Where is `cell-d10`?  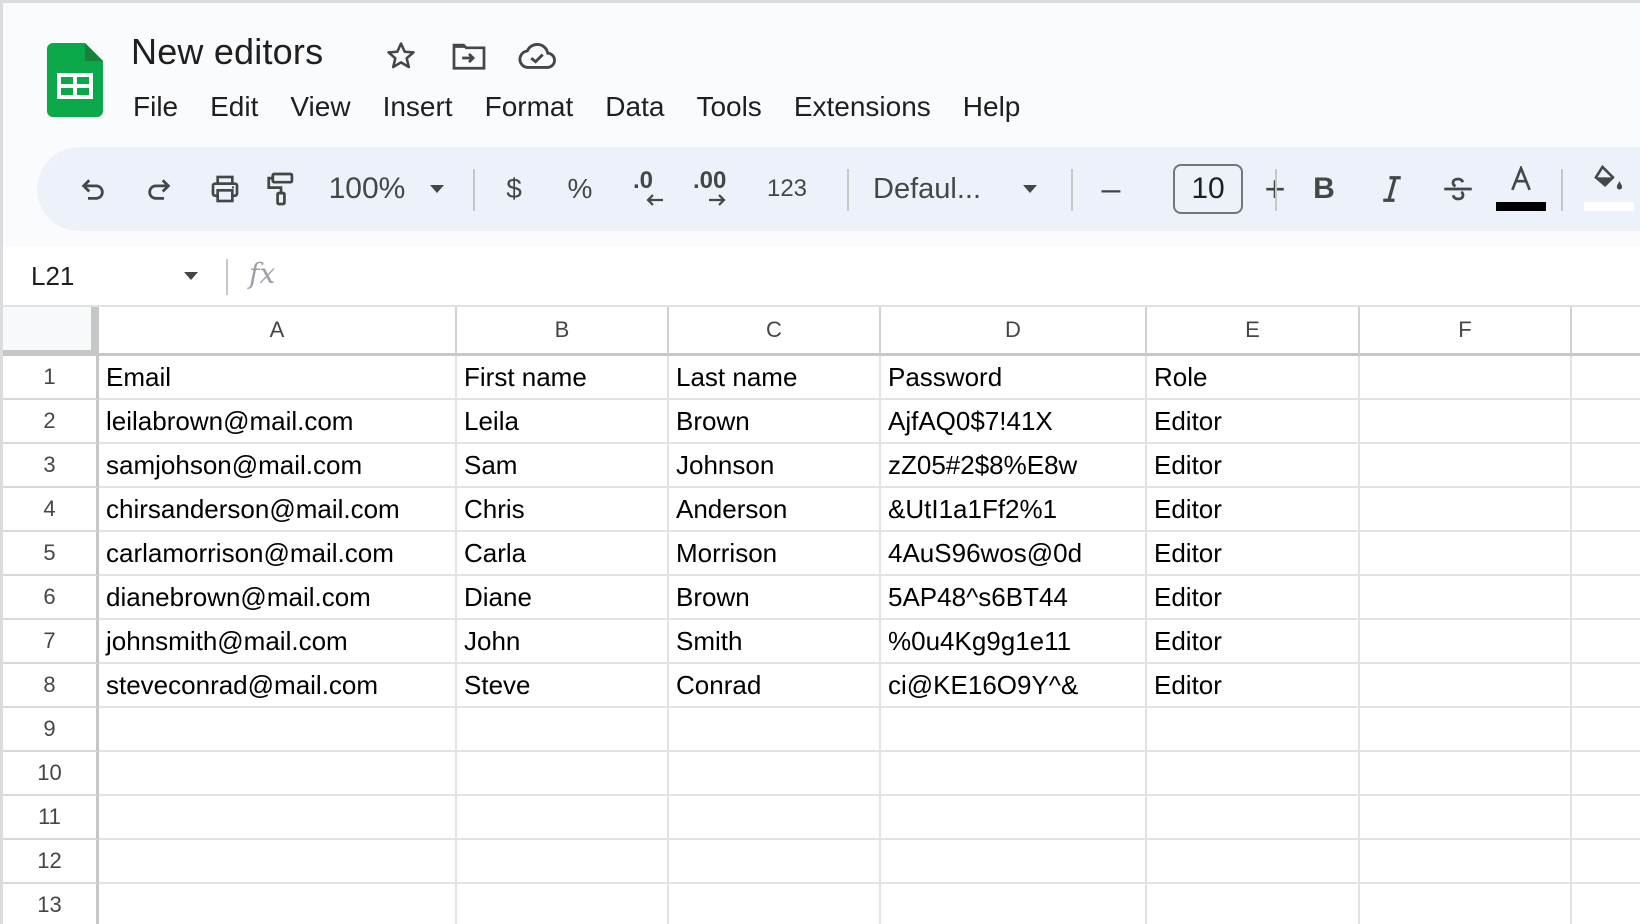 cell-d10 is located at coordinates (1014, 774).